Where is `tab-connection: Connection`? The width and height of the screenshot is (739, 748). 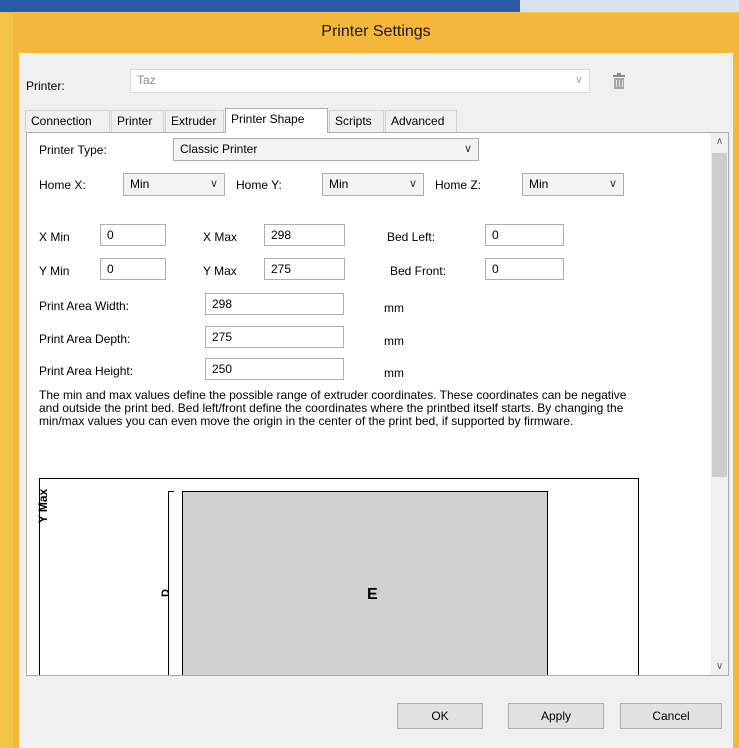
tab-connection: Connection is located at coordinates (67, 121).